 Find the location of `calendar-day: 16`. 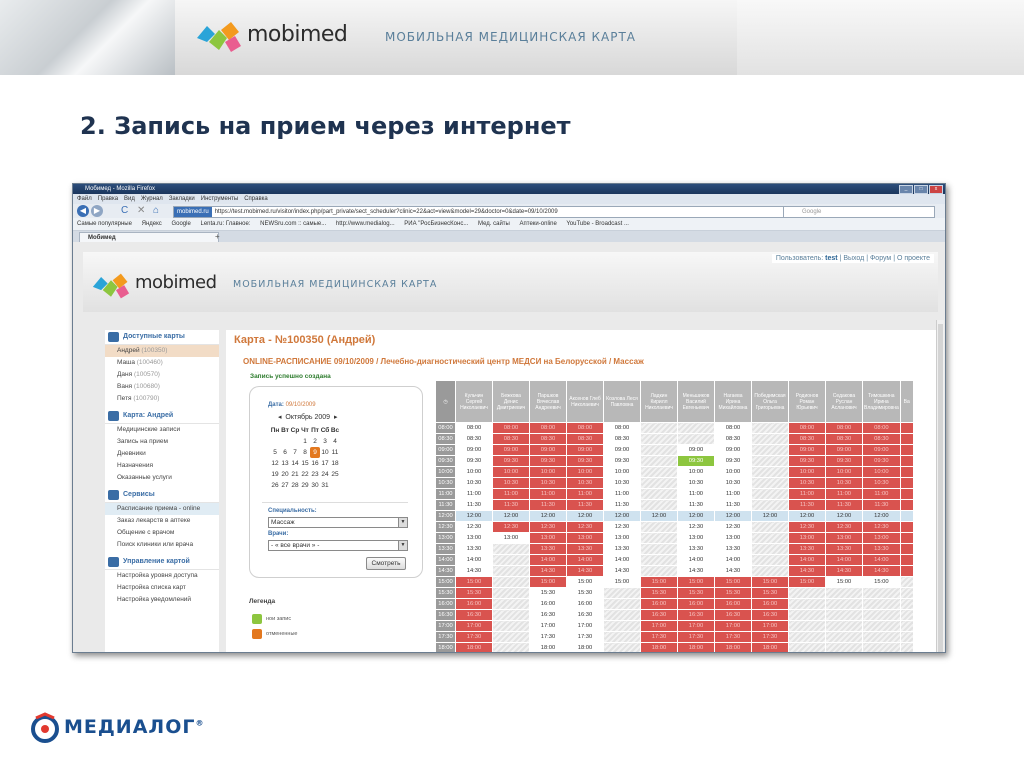

calendar-day: 16 is located at coordinates (315, 463).